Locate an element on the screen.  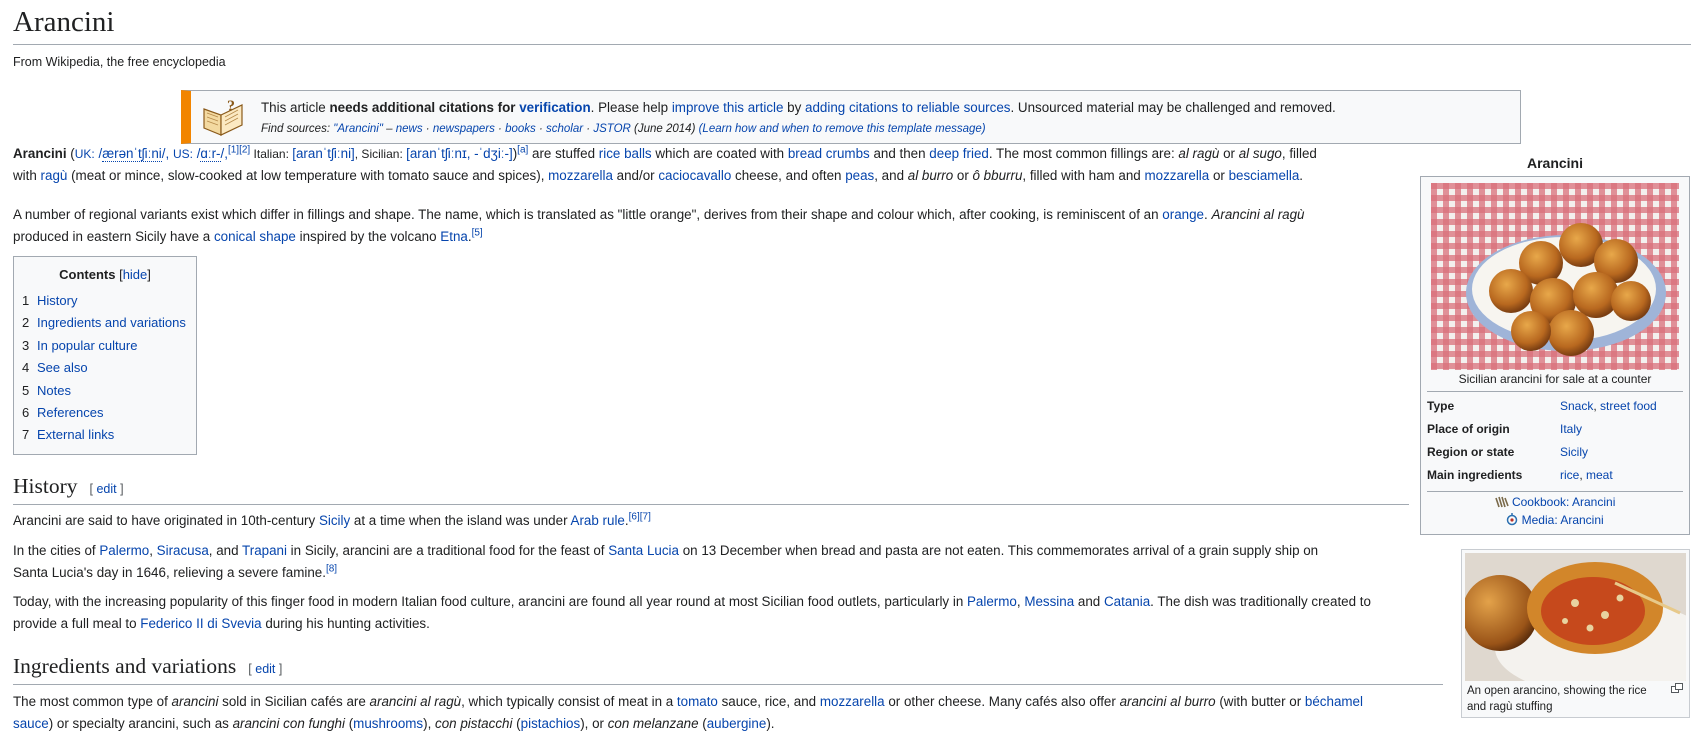
toc-item-external-links: 7 External links is located at coordinates (109, 435).